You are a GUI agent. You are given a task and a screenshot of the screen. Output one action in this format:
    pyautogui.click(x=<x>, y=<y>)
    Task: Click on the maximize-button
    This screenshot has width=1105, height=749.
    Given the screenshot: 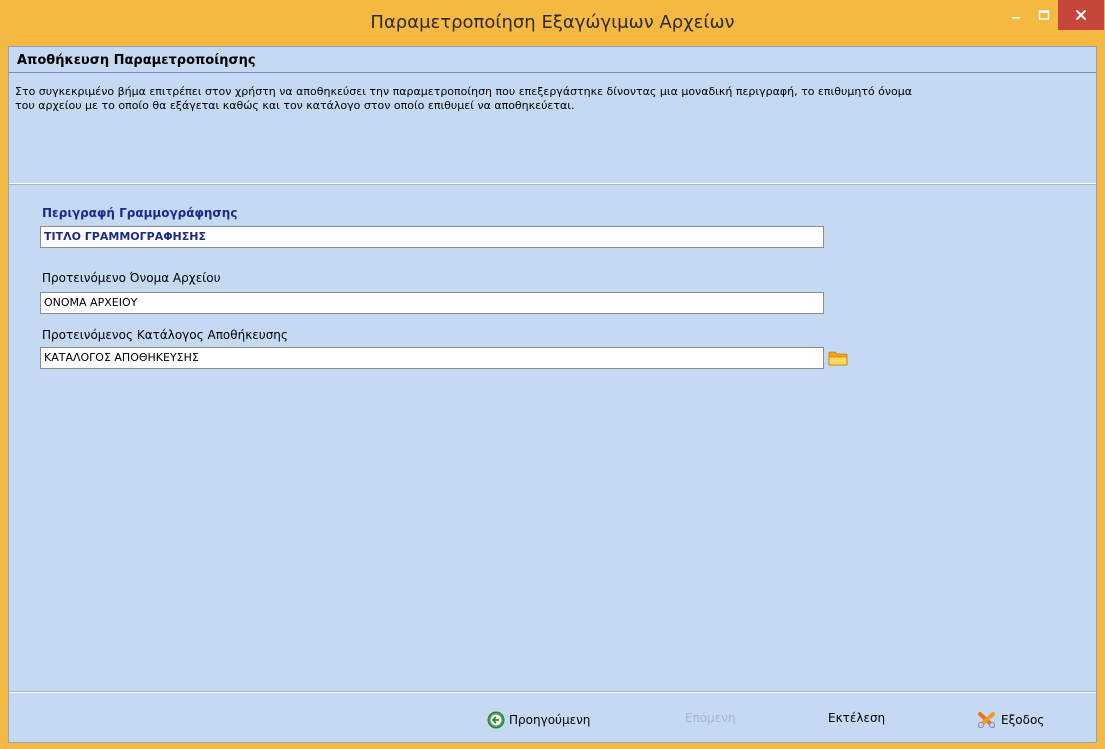 What is the action you would take?
    pyautogui.click(x=1044, y=15)
    